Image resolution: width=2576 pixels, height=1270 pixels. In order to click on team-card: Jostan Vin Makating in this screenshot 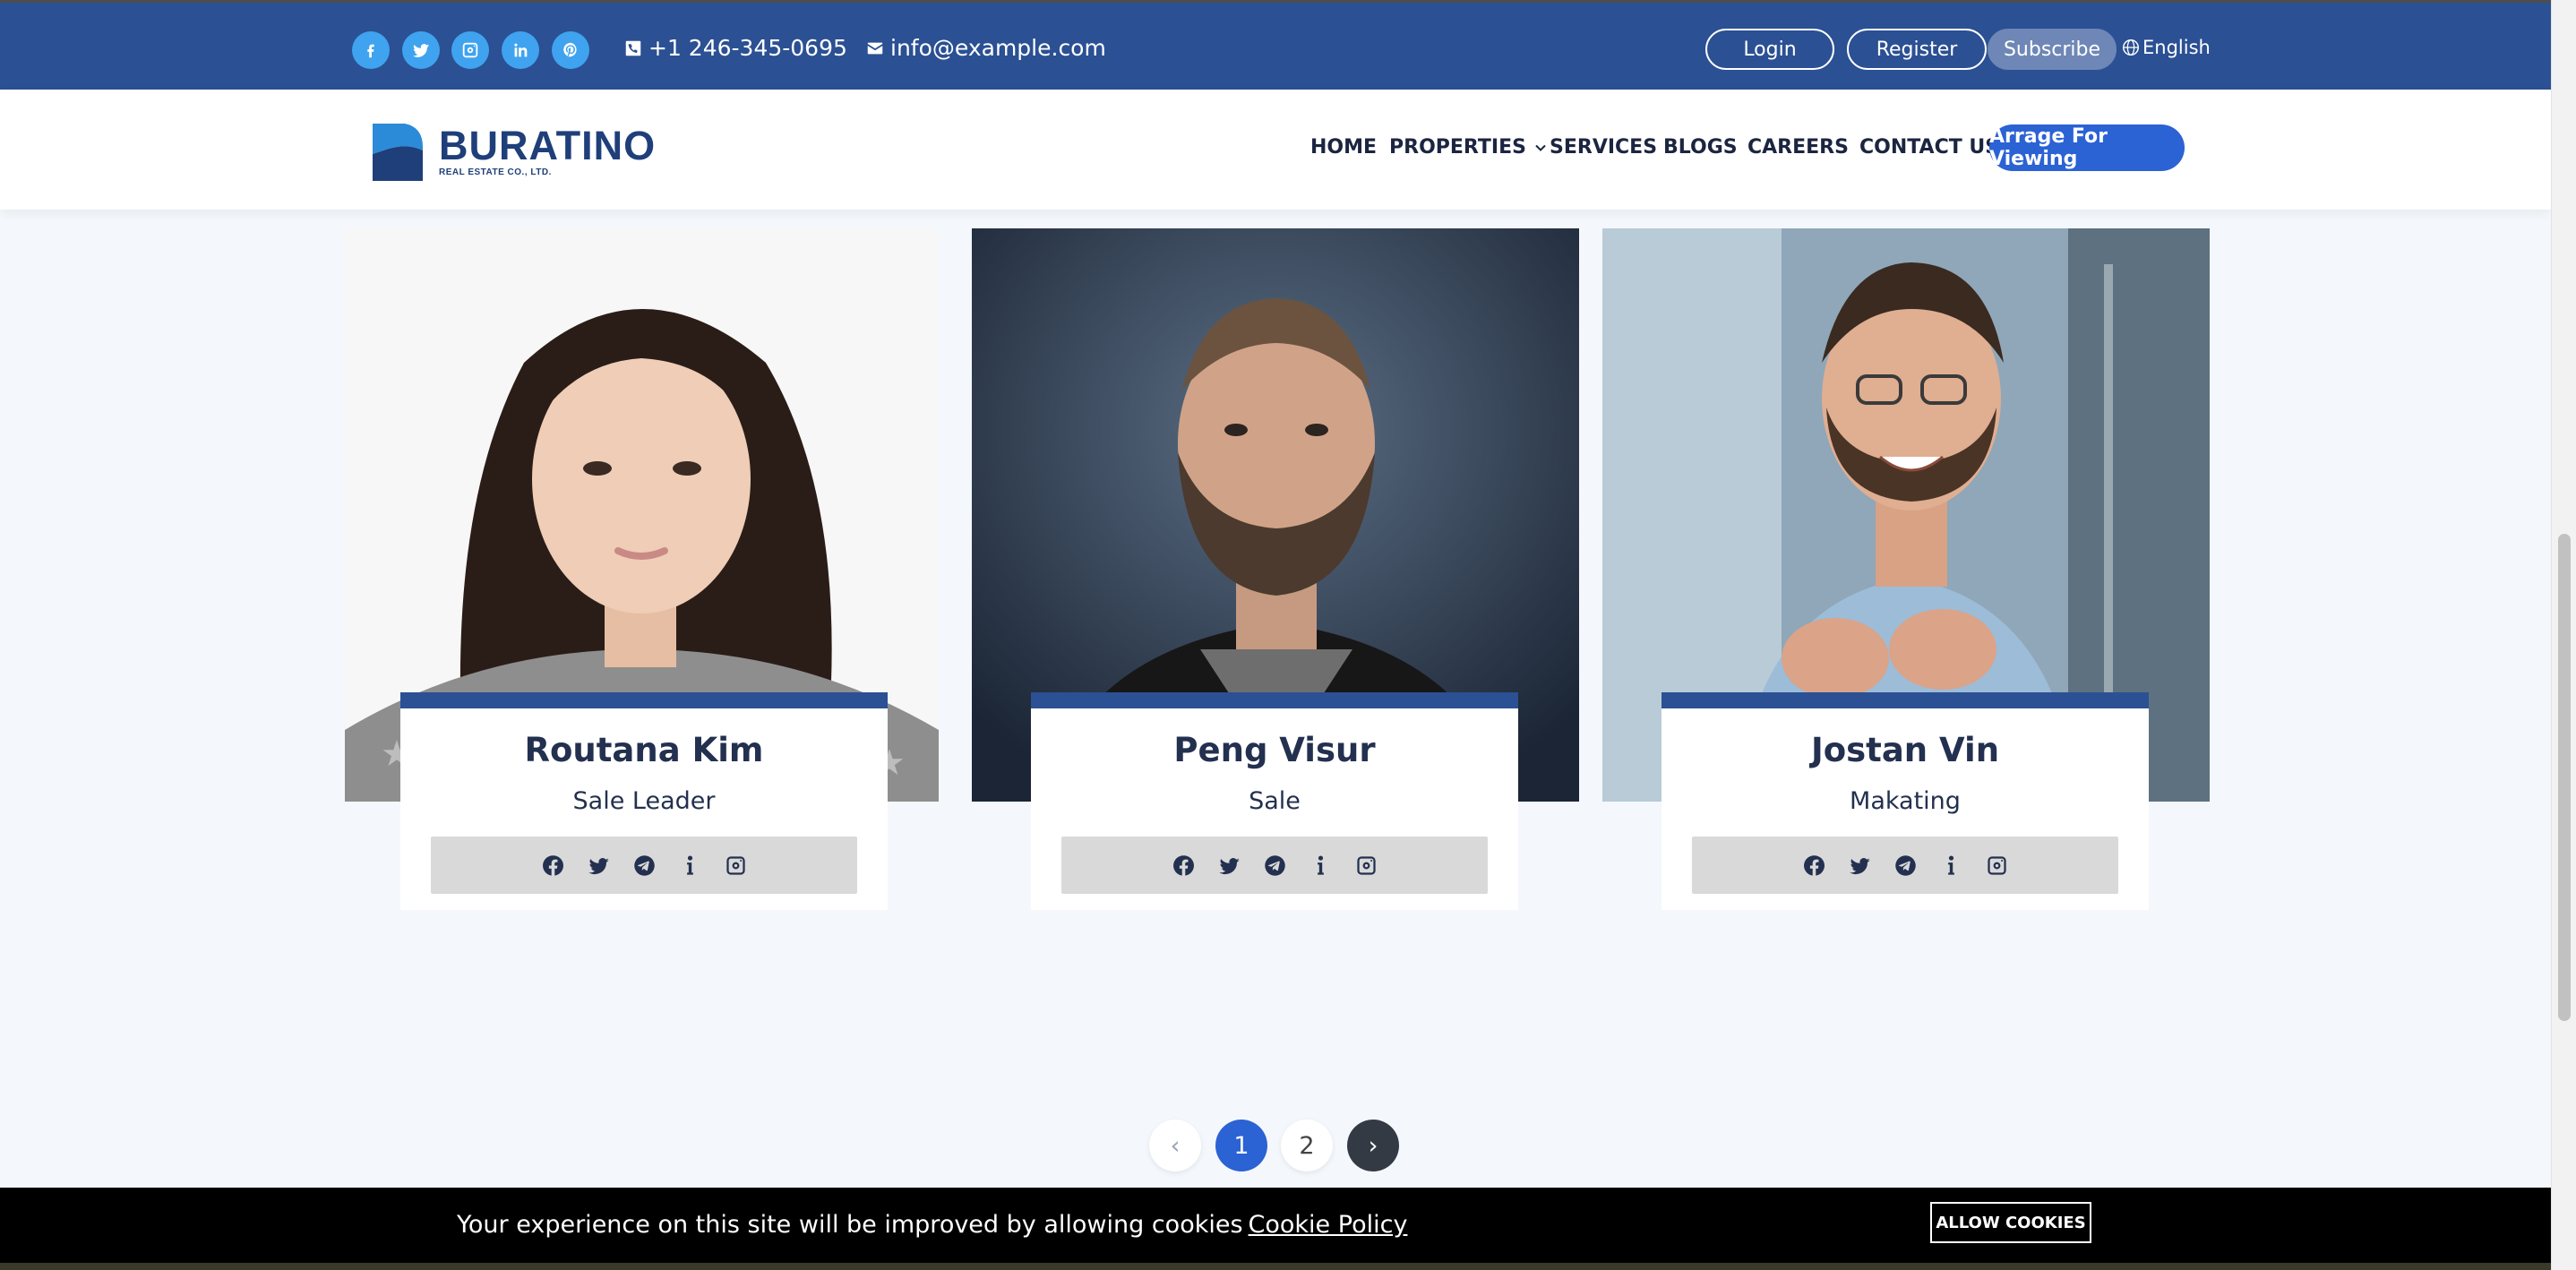, I will do `click(1905, 801)`.